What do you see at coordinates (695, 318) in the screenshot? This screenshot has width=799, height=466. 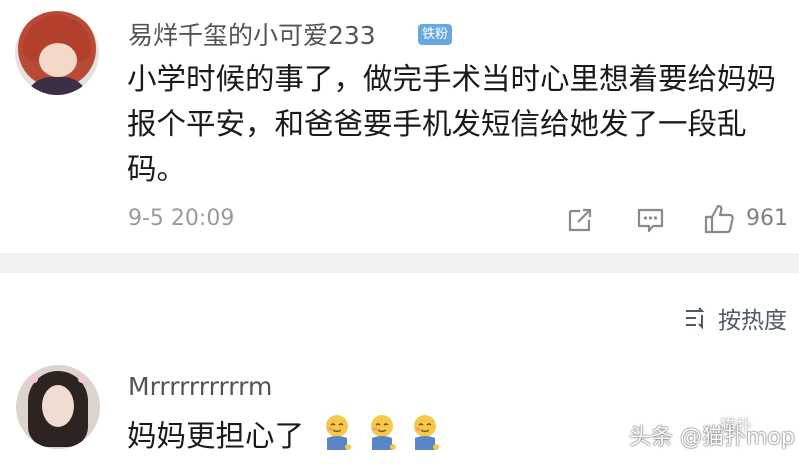 I see `sort-icon` at bounding box center [695, 318].